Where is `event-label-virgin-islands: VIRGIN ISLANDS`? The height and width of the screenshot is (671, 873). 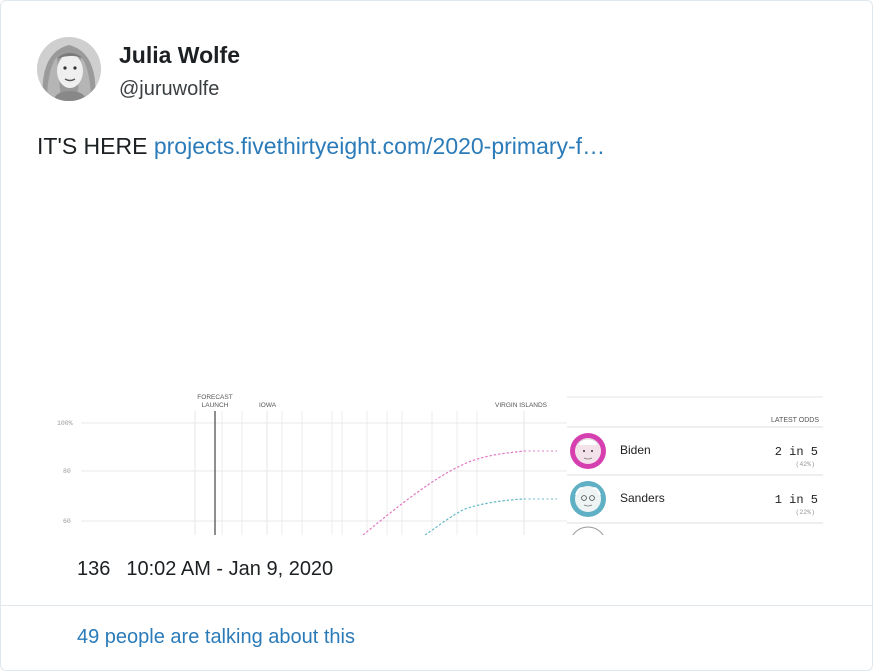 event-label-virgin-islands: VIRGIN ISLANDS is located at coordinates (521, 405).